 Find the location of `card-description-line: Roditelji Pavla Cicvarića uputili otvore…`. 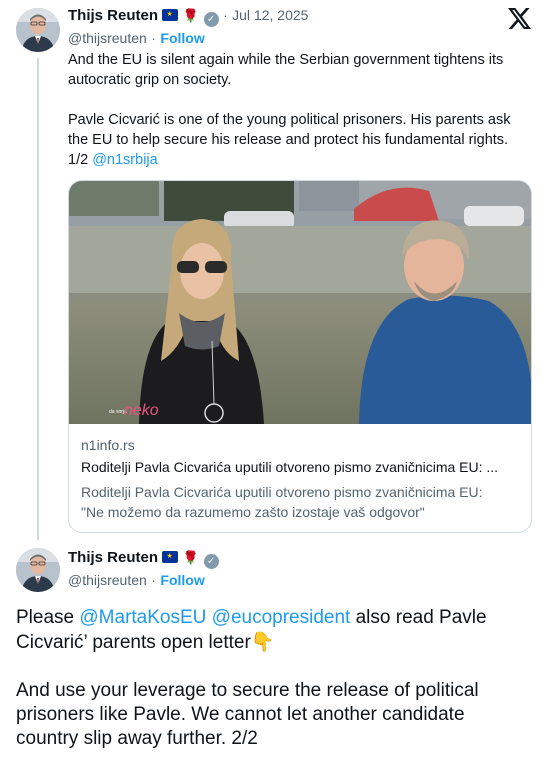

card-description-line: Roditelji Pavla Cicvarića uputili otvore… is located at coordinates (282, 492).